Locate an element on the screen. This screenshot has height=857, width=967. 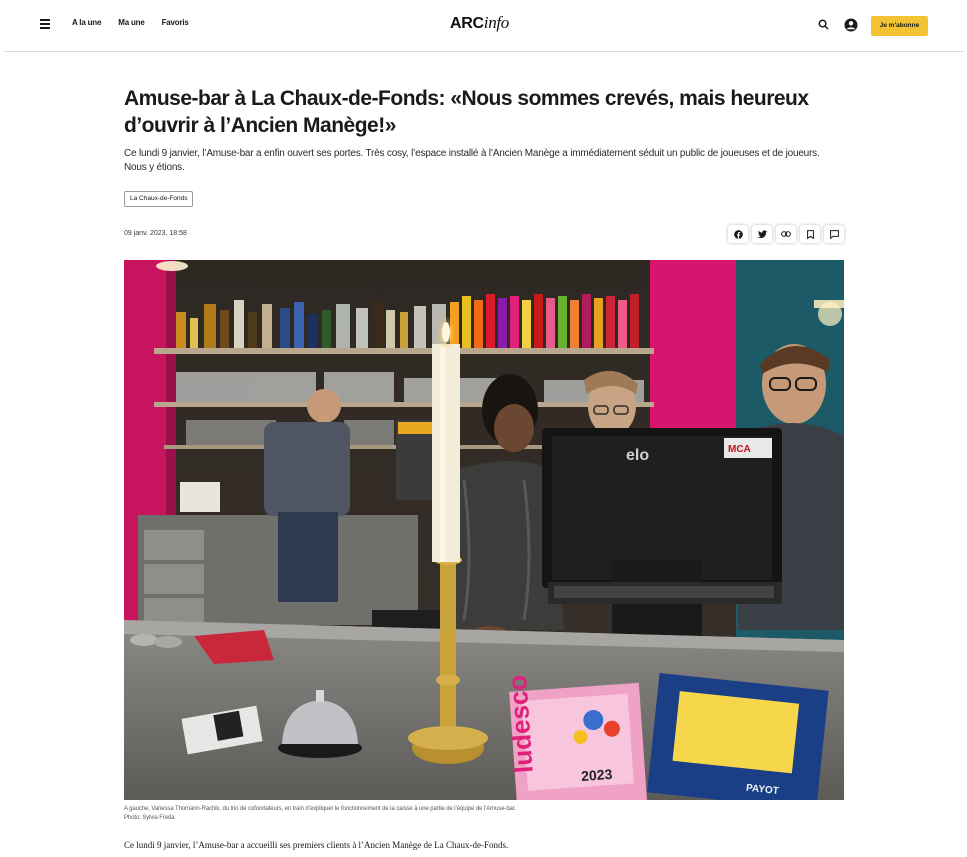
monitor-sticker: MCA is located at coordinates (739, 449).